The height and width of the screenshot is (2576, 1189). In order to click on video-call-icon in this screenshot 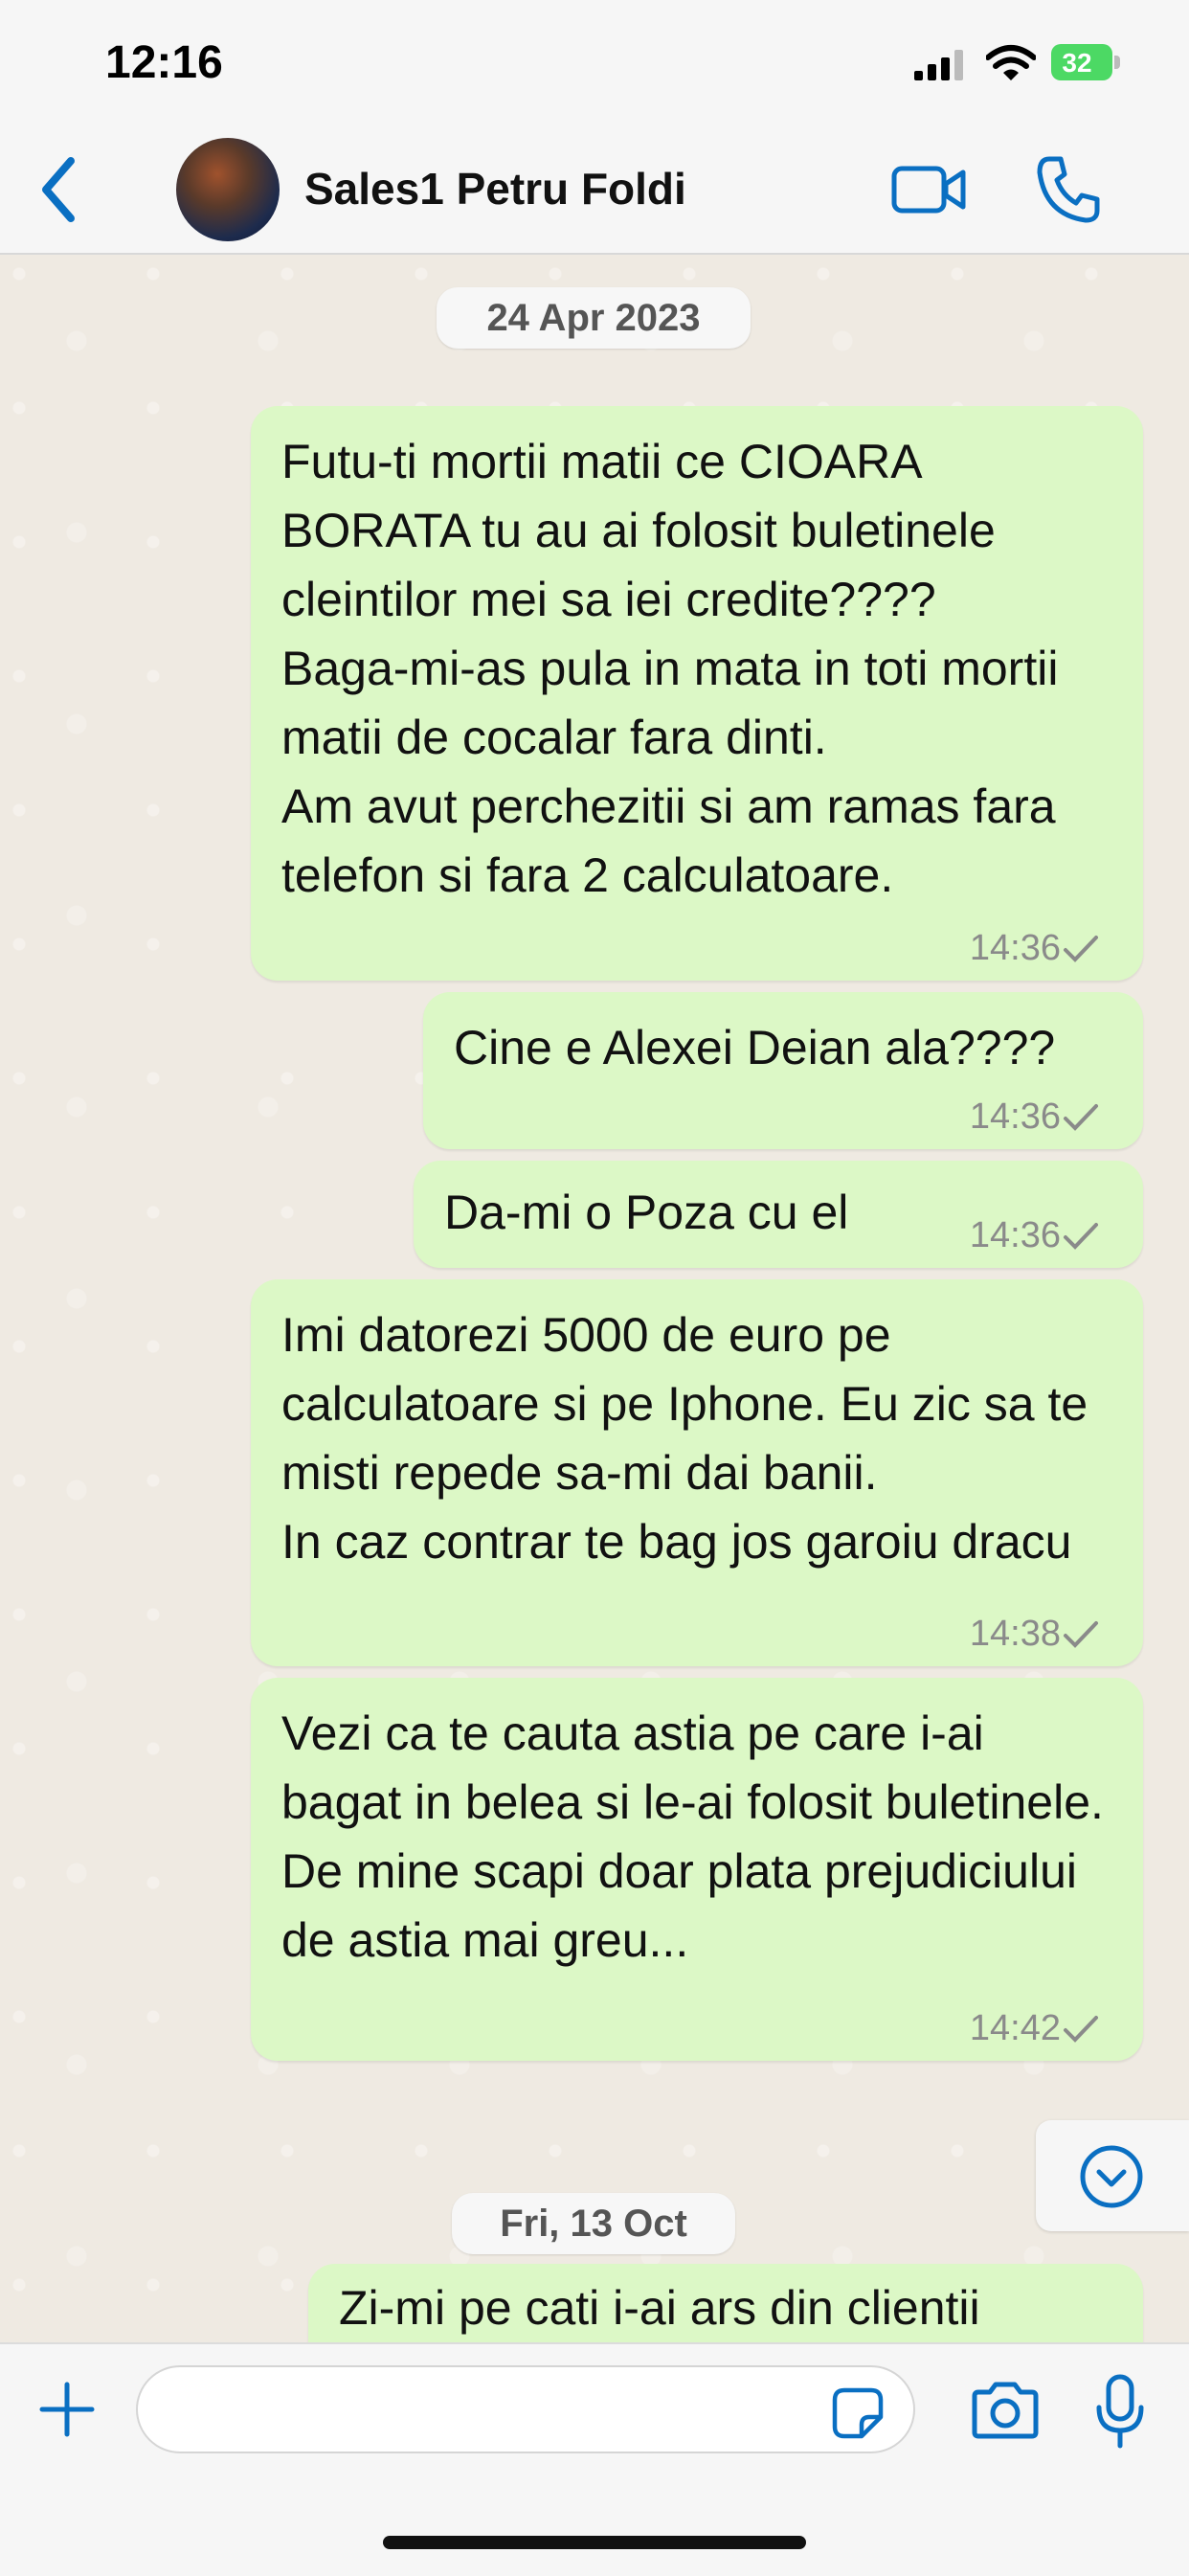, I will do `click(928, 189)`.